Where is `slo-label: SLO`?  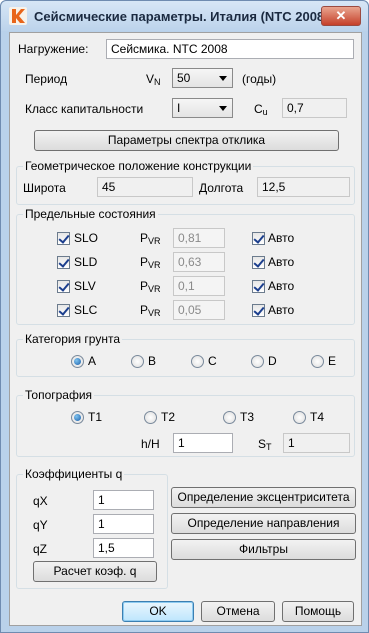
slo-label: SLO is located at coordinates (86, 238).